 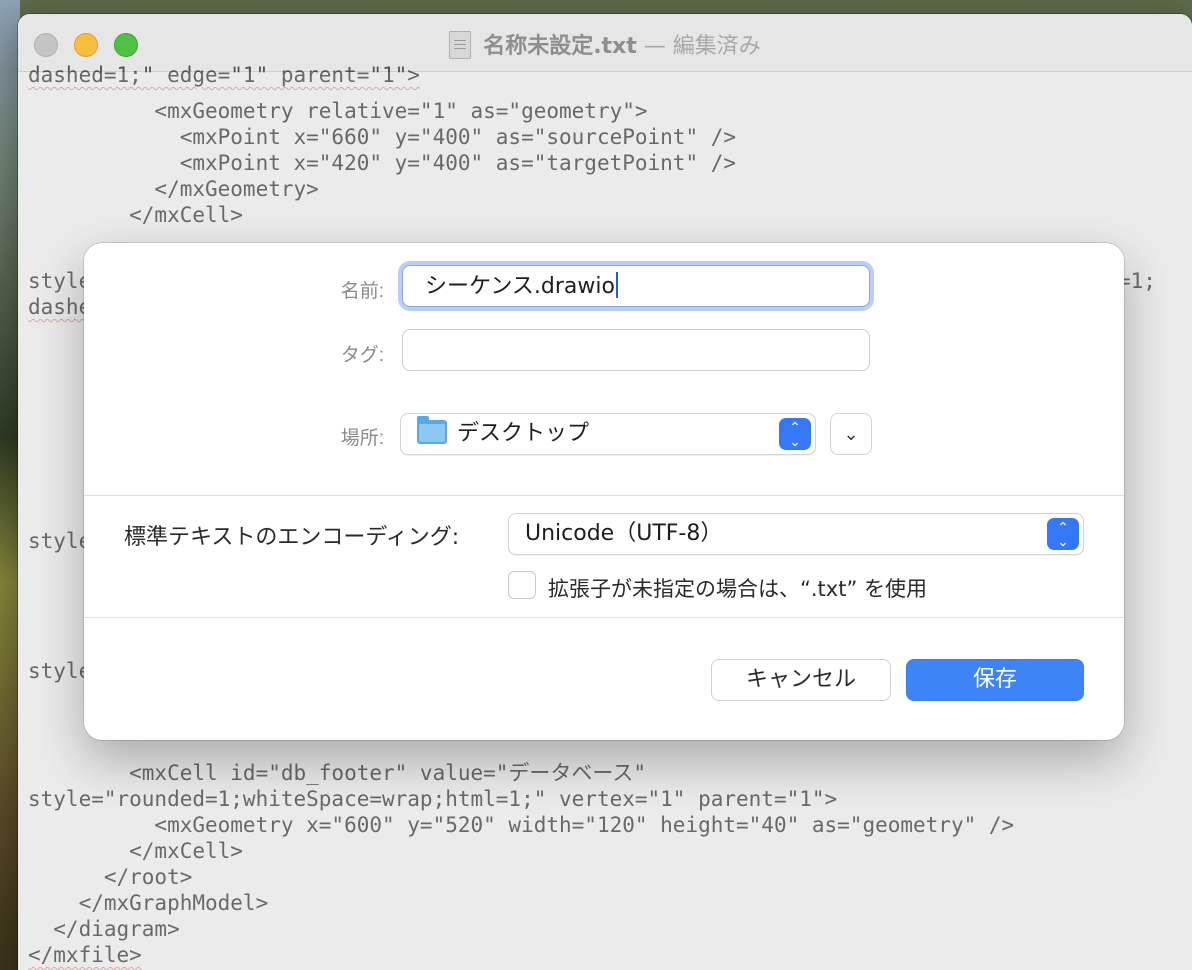 I want to click on location-value: デスクトップ, so click(x=523, y=433).